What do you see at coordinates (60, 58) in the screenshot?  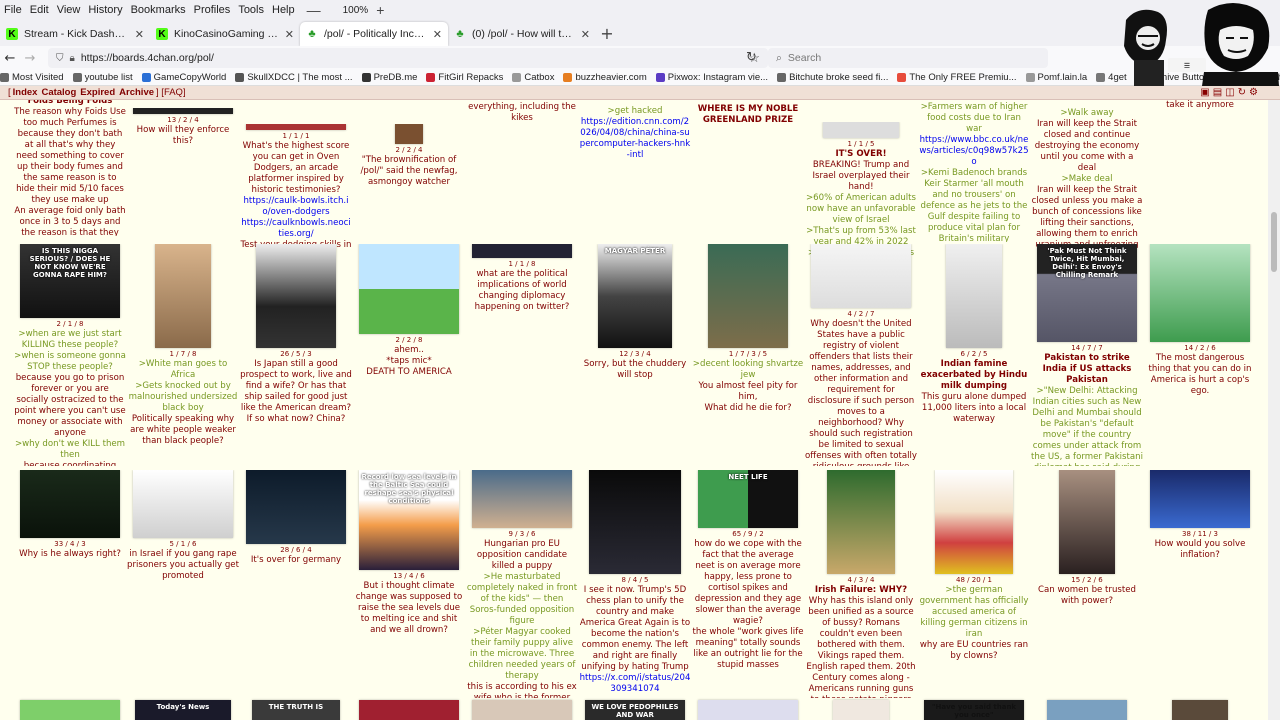 I see `shield-icon: ⛉` at bounding box center [60, 58].